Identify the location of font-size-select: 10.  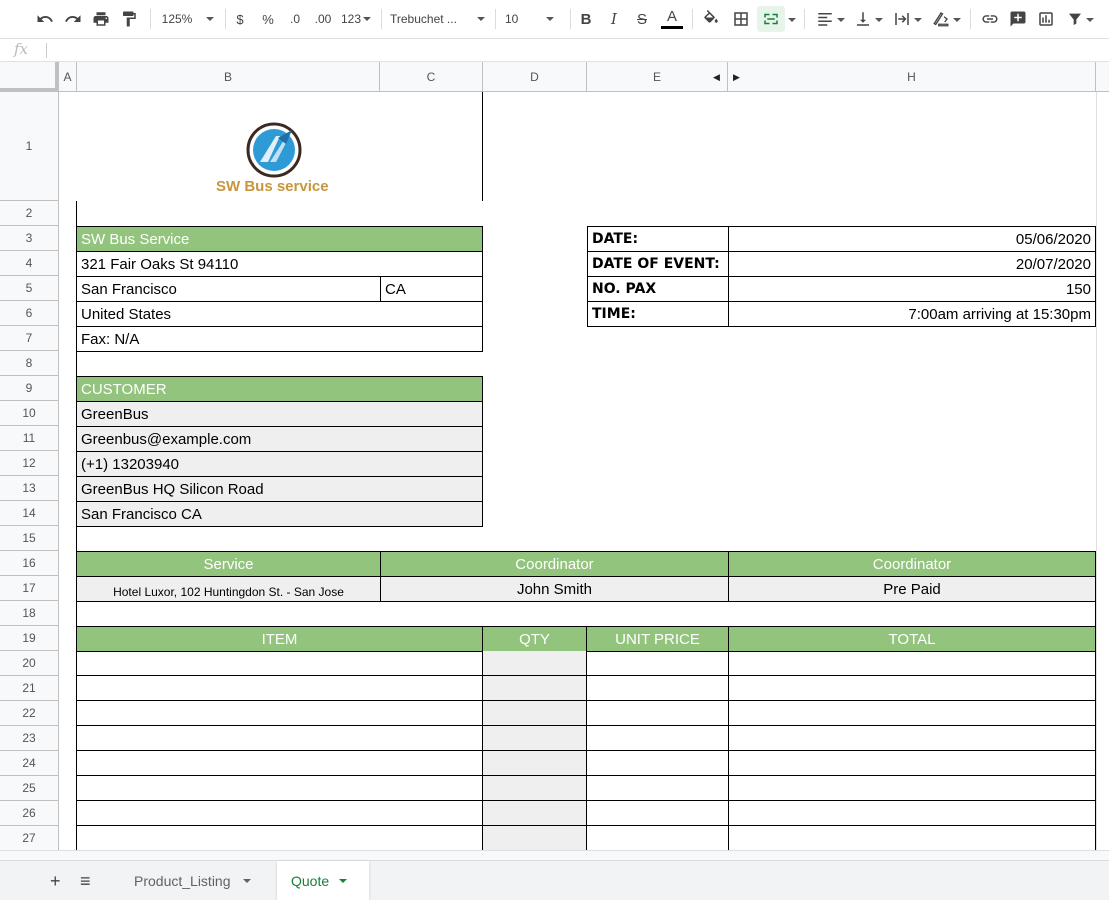
(534, 19).